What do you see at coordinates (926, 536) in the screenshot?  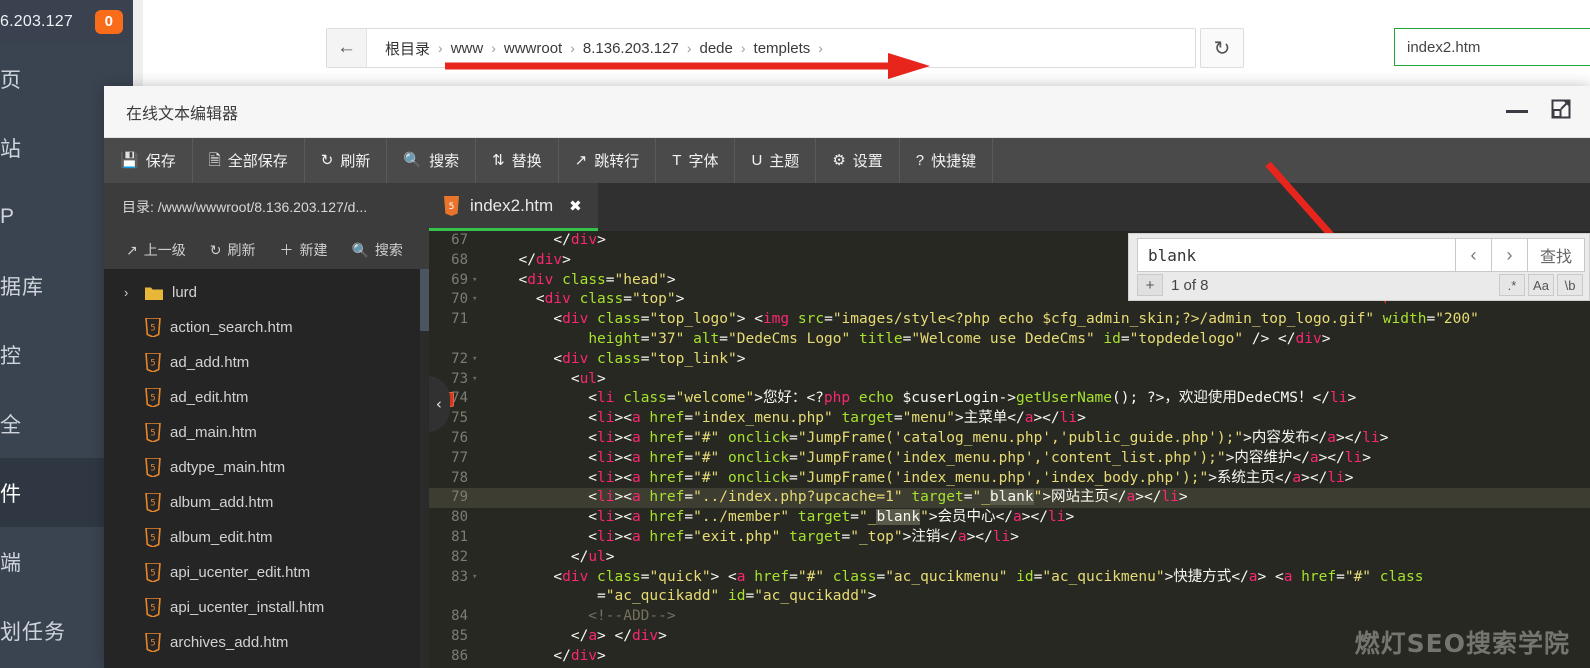 I see `code-token: 注销` at bounding box center [926, 536].